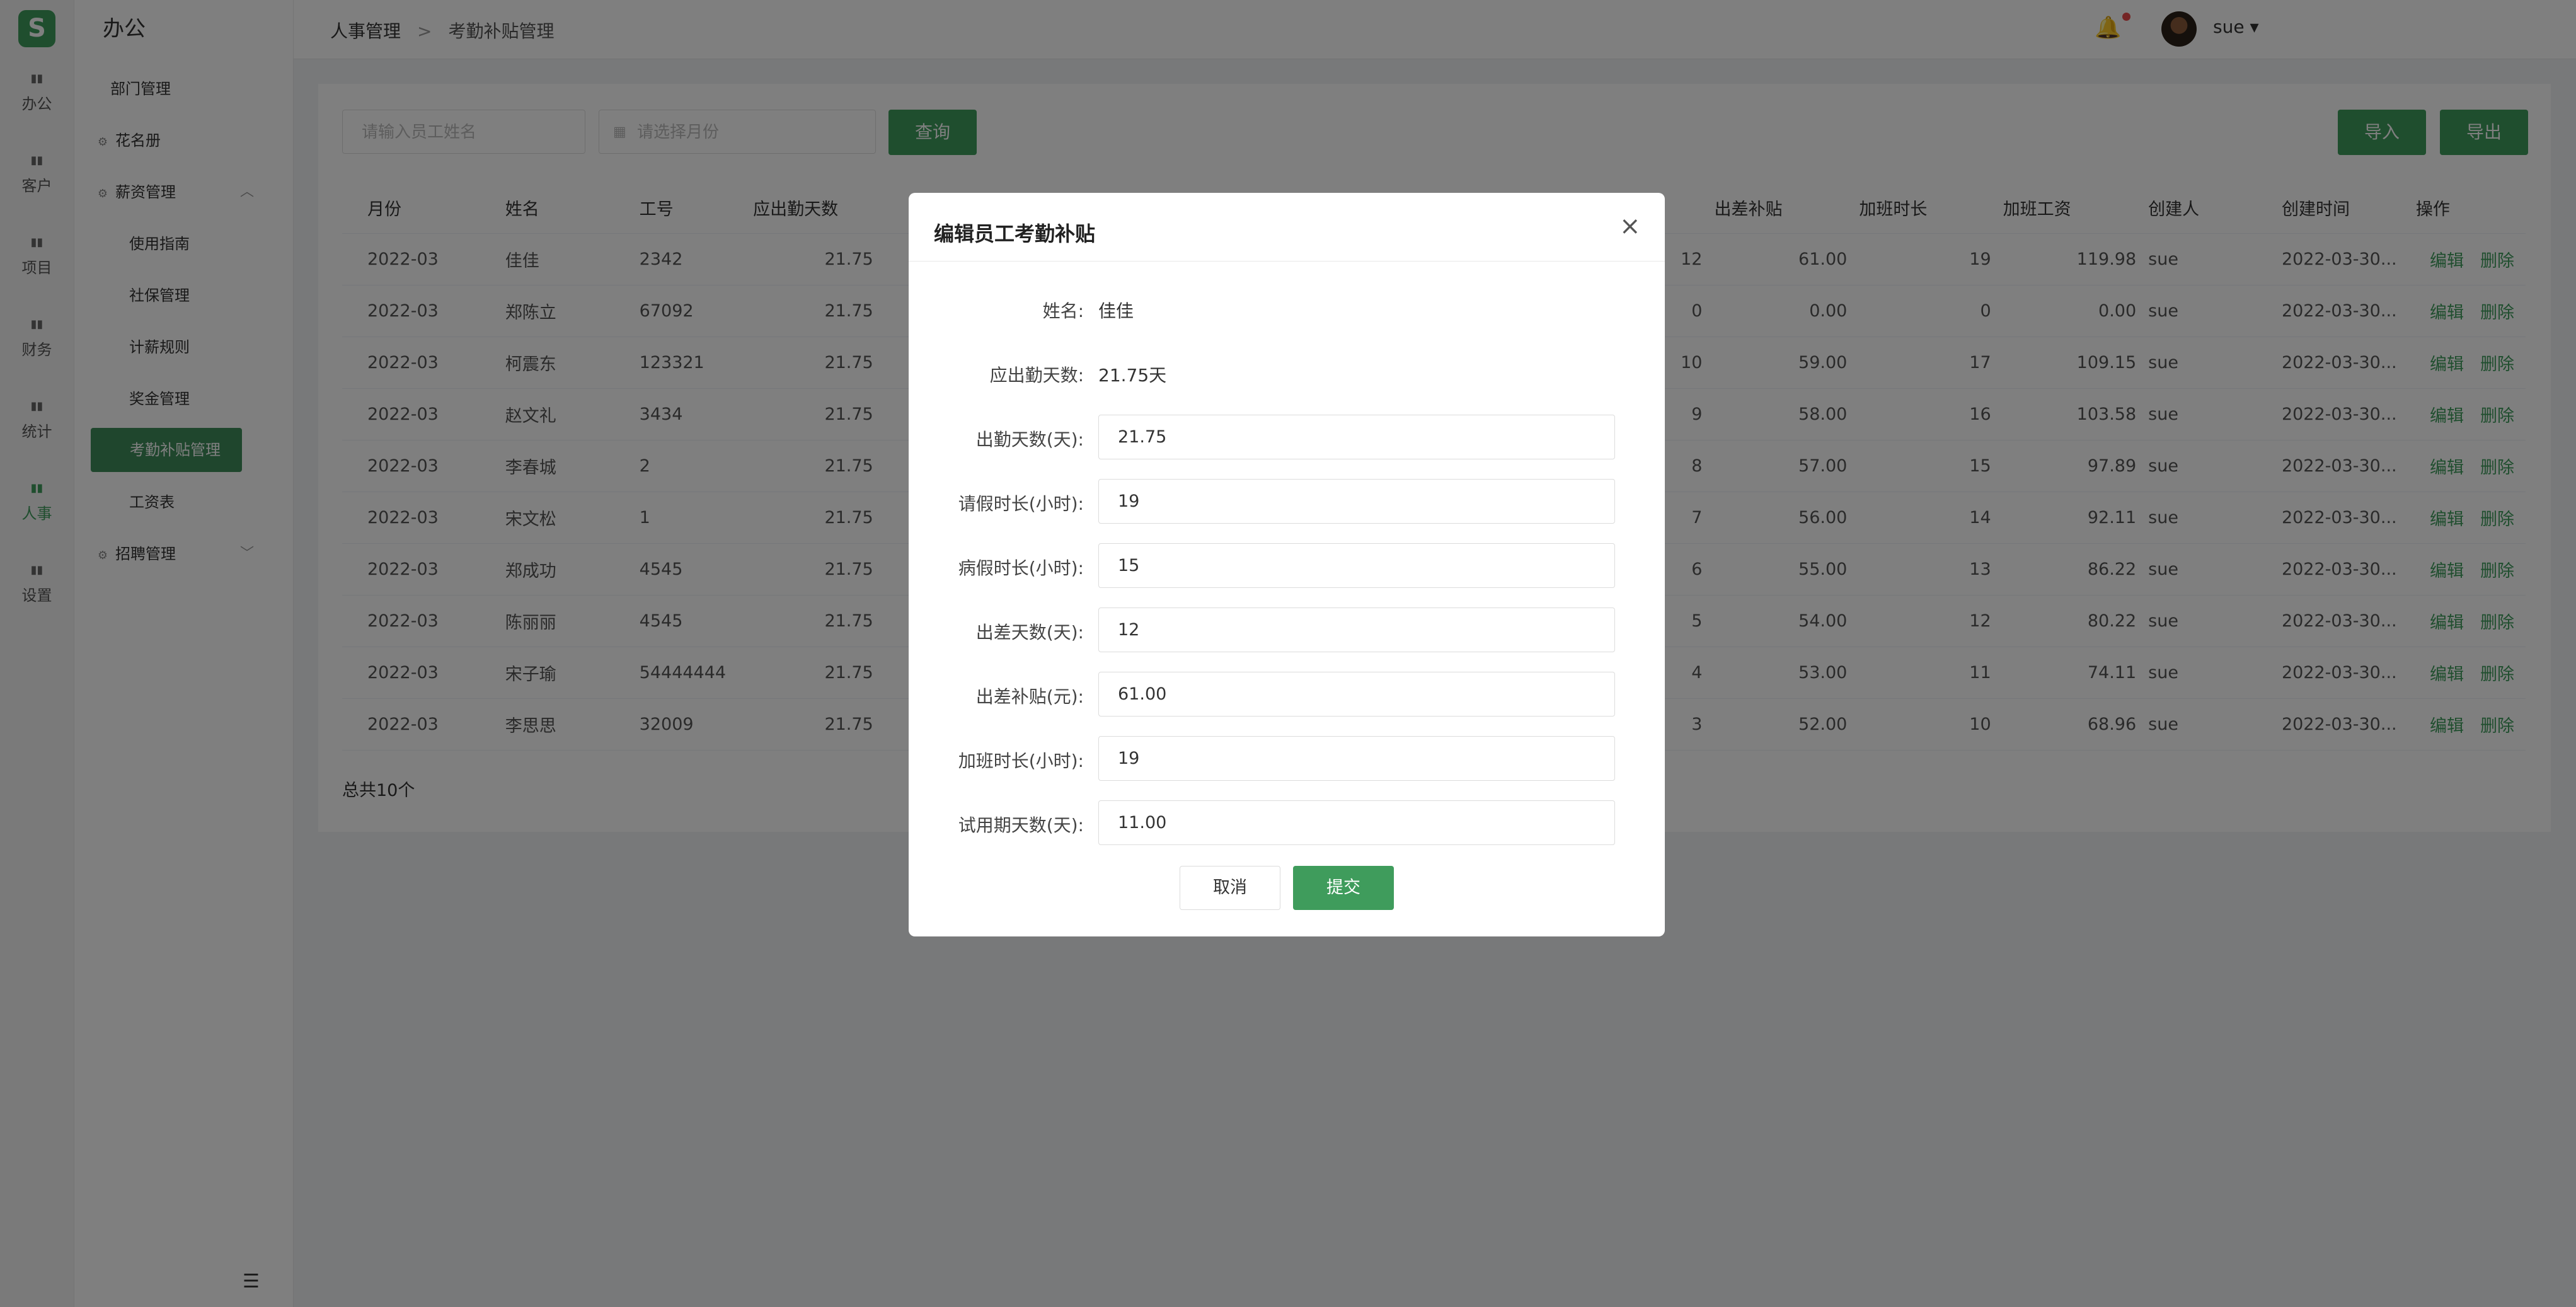 The width and height of the screenshot is (2576, 1307). I want to click on sick-hours-field: 15, so click(1356, 565).